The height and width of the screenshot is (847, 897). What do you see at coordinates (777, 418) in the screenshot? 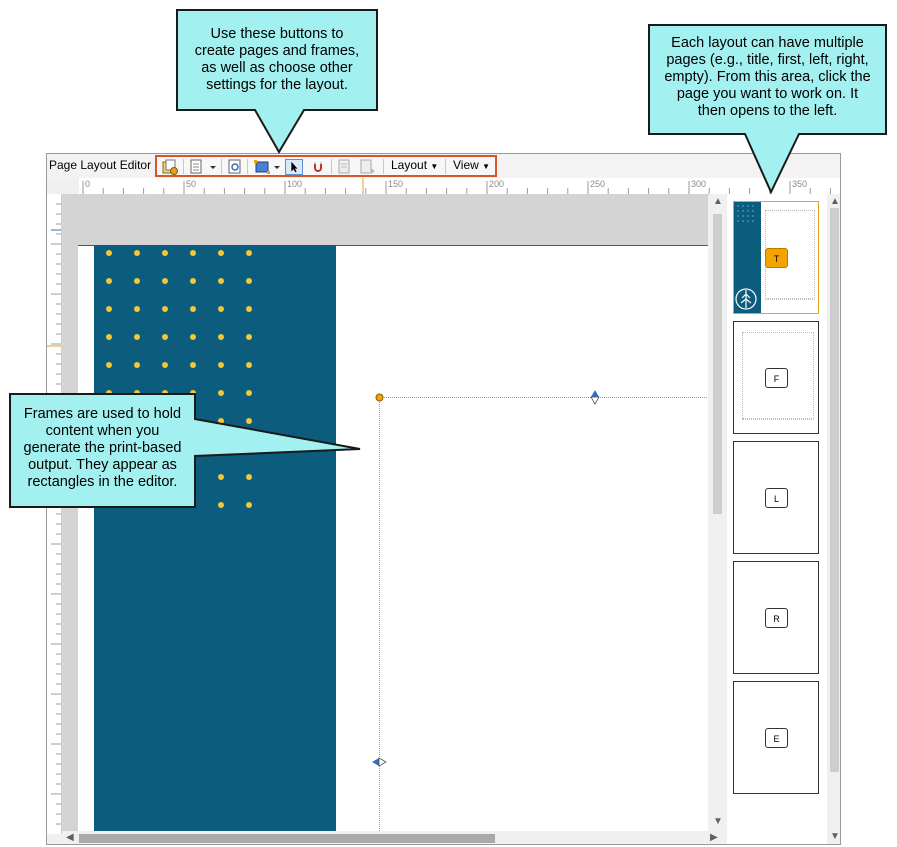
I see `frame-outline` at bounding box center [777, 418].